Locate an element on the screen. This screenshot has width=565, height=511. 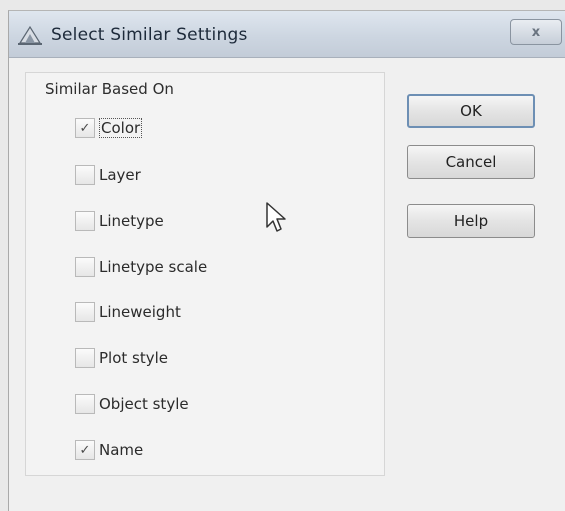
title-bar: Select Similar Settings x is located at coordinates (287, 34).